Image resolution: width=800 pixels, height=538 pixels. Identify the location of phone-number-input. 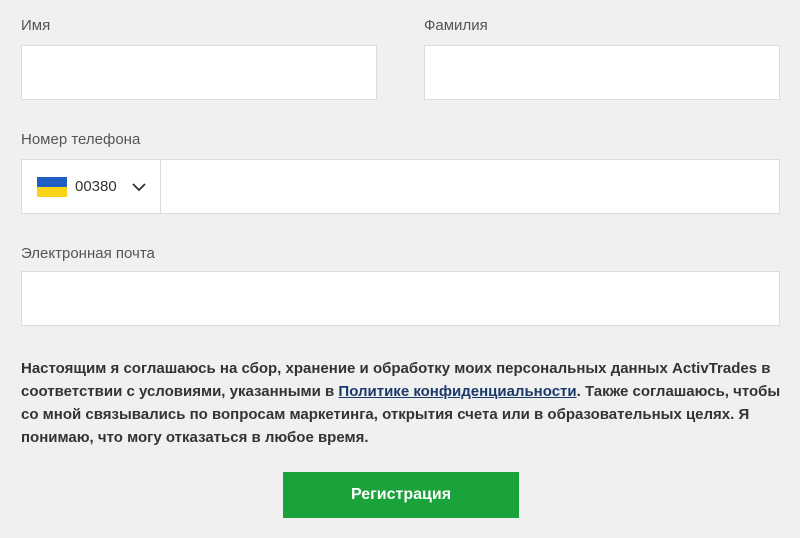
(470, 186).